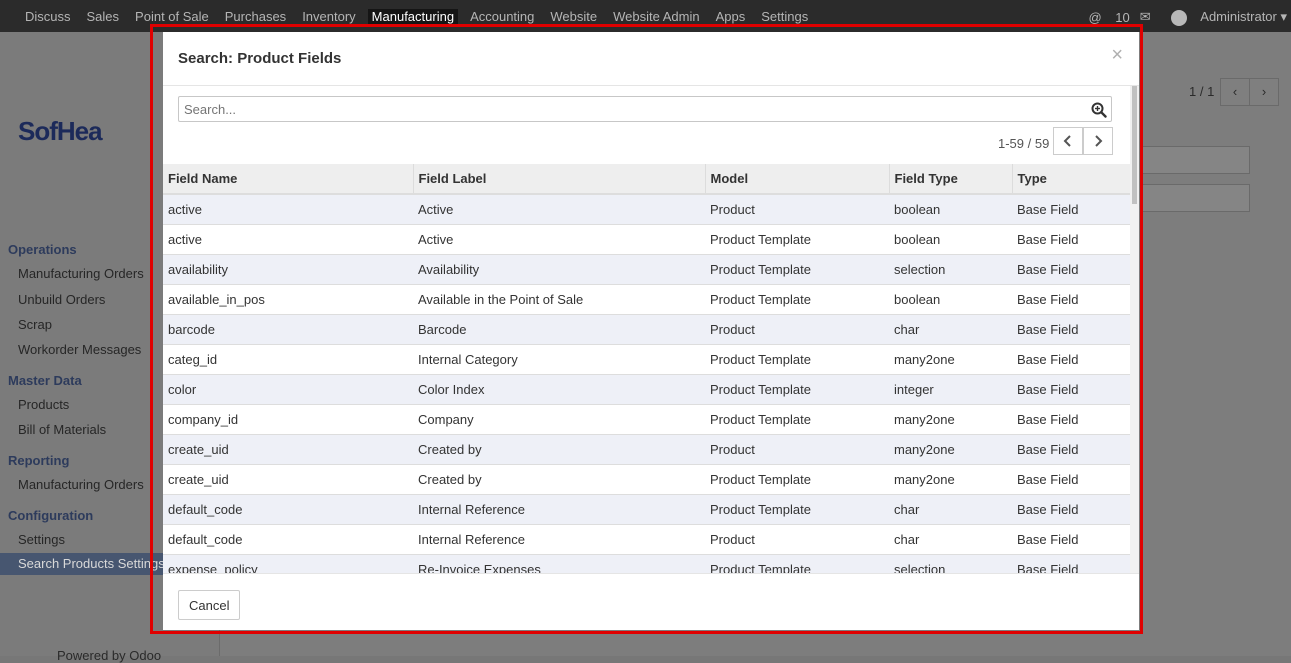 Image resolution: width=1291 pixels, height=663 pixels. What do you see at coordinates (288, 239) in the screenshot?
I see `field-name-cell: active` at bounding box center [288, 239].